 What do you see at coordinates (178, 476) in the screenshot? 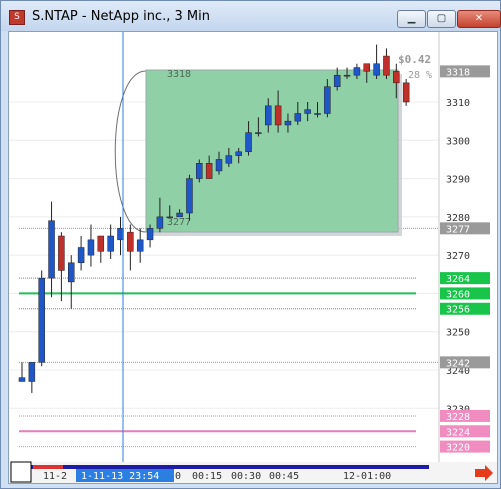
I see `time-tick-label: 0` at bounding box center [178, 476].